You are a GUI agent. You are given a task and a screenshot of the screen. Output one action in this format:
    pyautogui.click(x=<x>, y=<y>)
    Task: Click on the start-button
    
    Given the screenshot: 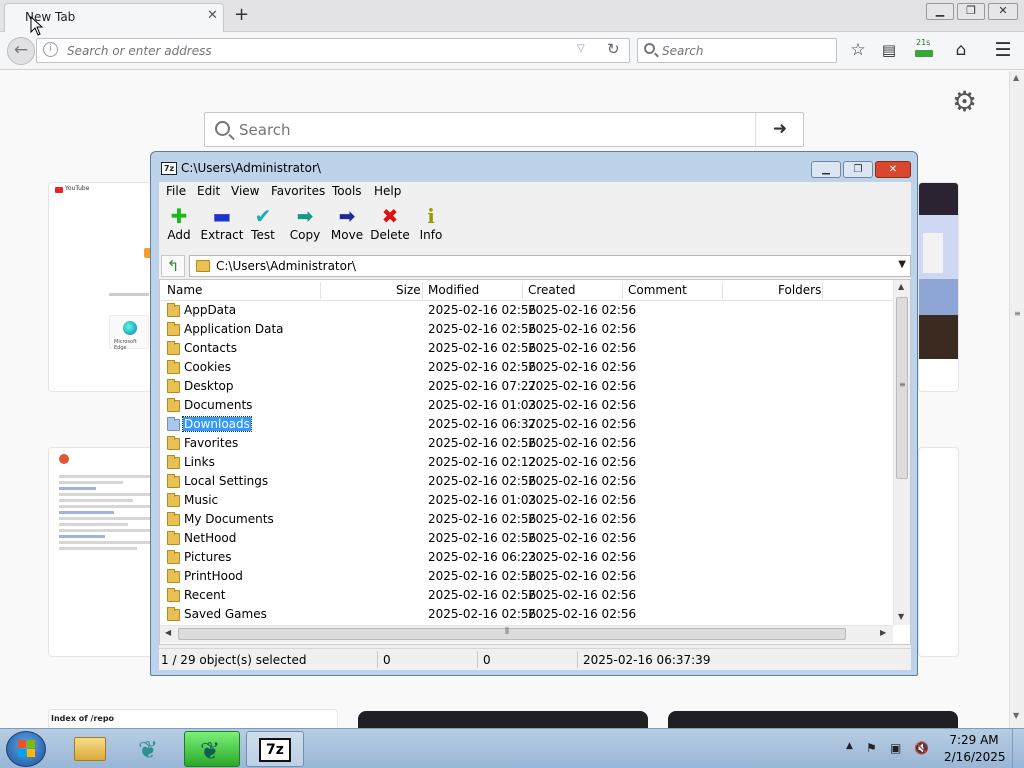 What is the action you would take?
    pyautogui.click(x=26, y=749)
    